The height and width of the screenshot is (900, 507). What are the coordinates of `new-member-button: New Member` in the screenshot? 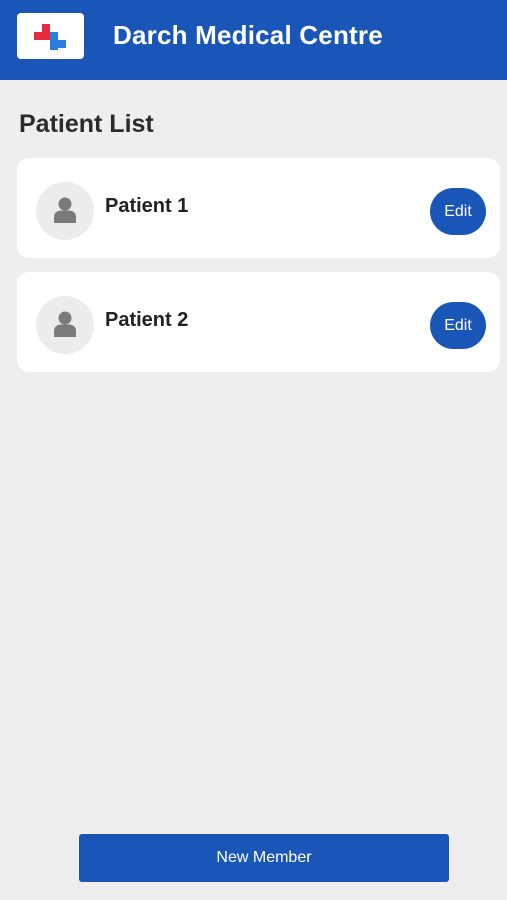 It's located at (264, 858).